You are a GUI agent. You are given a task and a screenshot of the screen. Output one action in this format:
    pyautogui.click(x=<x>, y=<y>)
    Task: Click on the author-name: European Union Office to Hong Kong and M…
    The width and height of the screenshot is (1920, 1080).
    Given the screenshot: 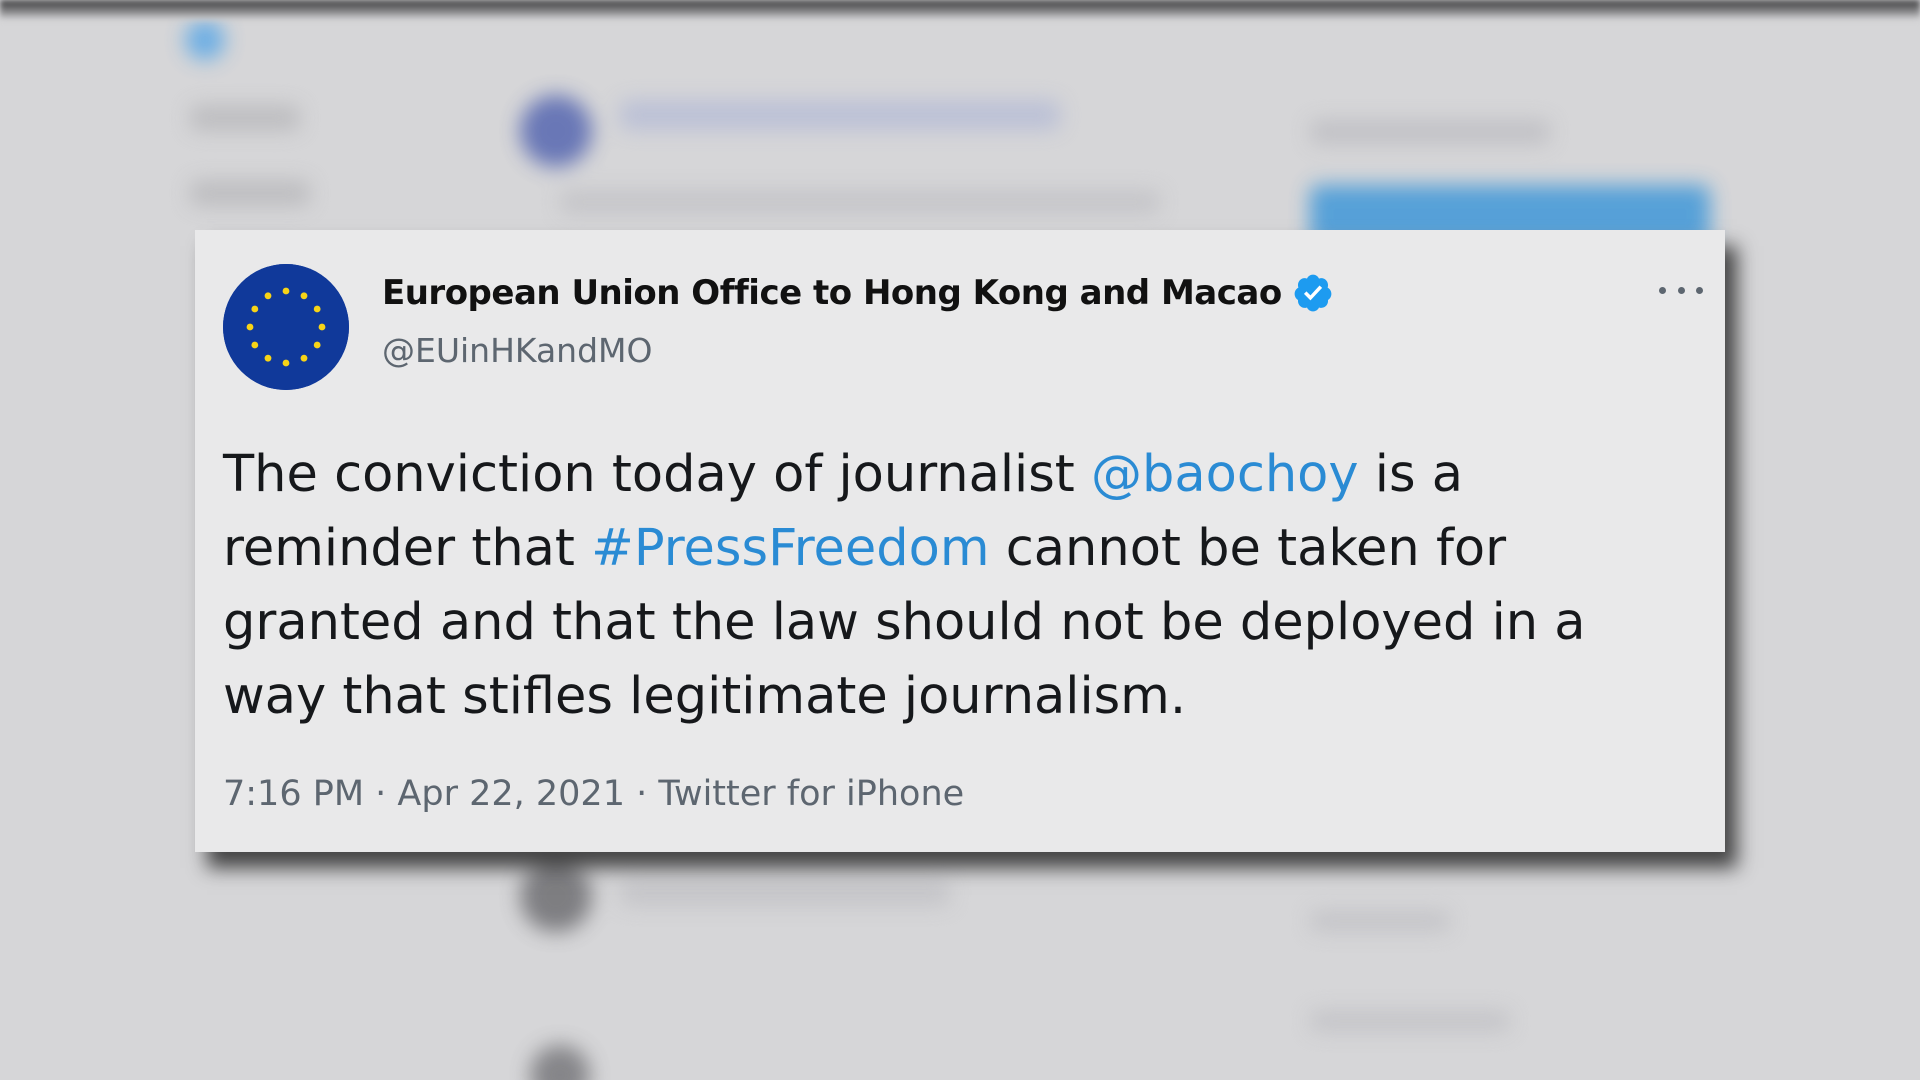 What is the action you would take?
    pyautogui.click(x=832, y=293)
    